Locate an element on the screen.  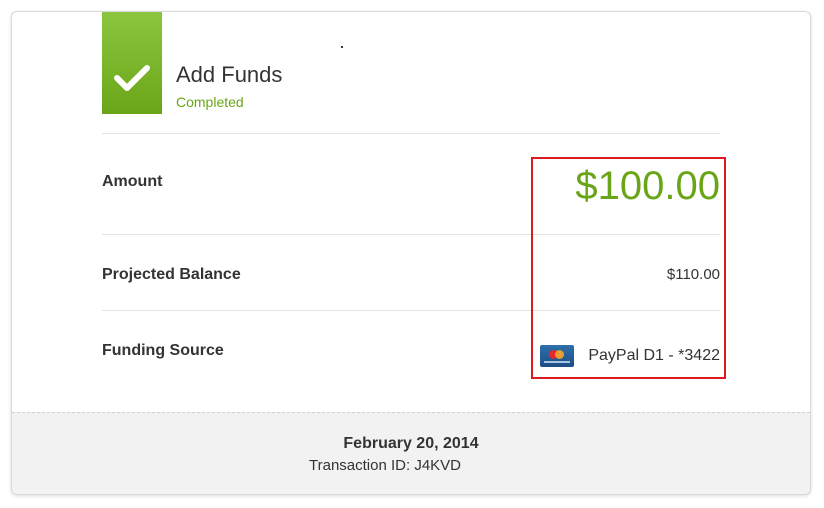
status-text: Completed is located at coordinates (210, 102).